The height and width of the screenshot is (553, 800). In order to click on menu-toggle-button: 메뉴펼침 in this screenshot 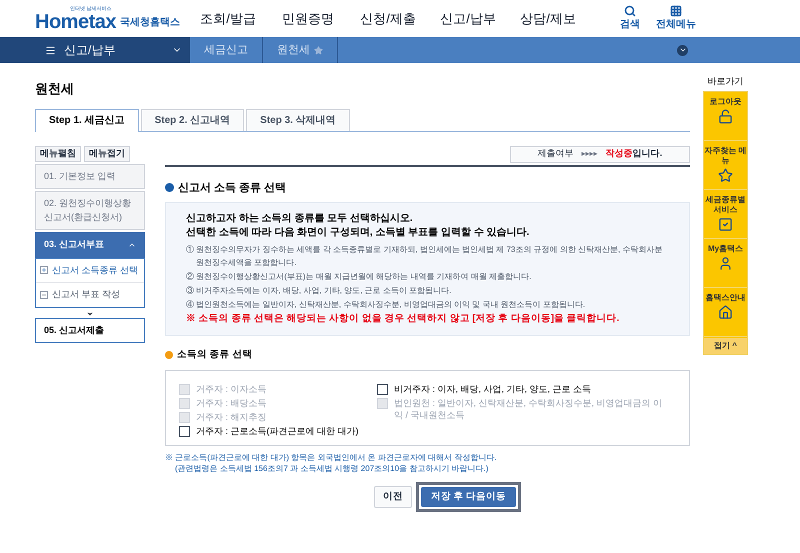, I will do `click(58, 154)`.